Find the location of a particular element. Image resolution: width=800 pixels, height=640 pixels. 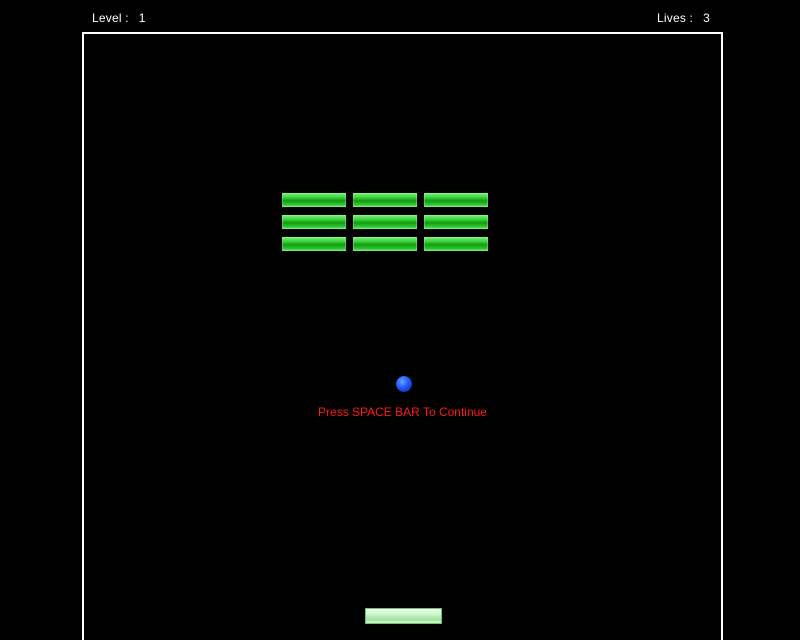

lives-indicator: Lives : 3 is located at coordinates (683, 18).